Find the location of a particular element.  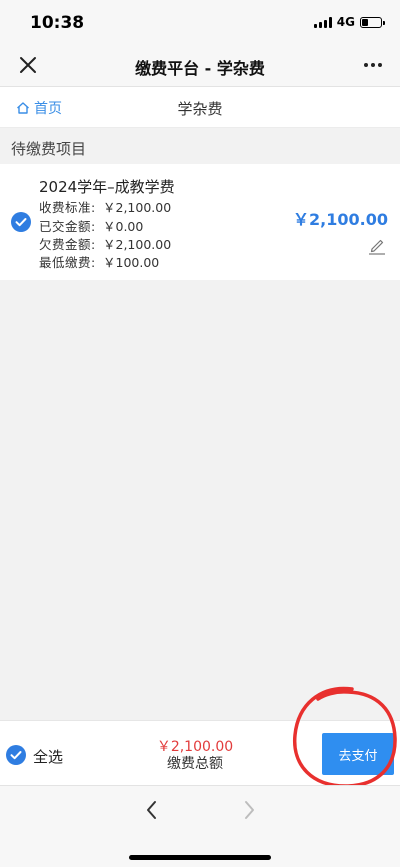

nav-title: 缴费平台 - 学杂费 is located at coordinates (200, 68).